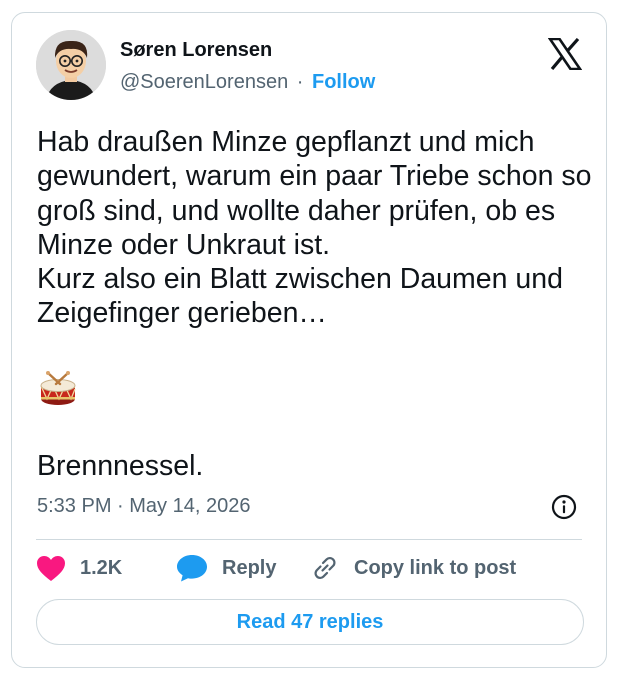 This screenshot has width=620, height=682. I want to click on like-button: 1.2K, so click(79, 568).